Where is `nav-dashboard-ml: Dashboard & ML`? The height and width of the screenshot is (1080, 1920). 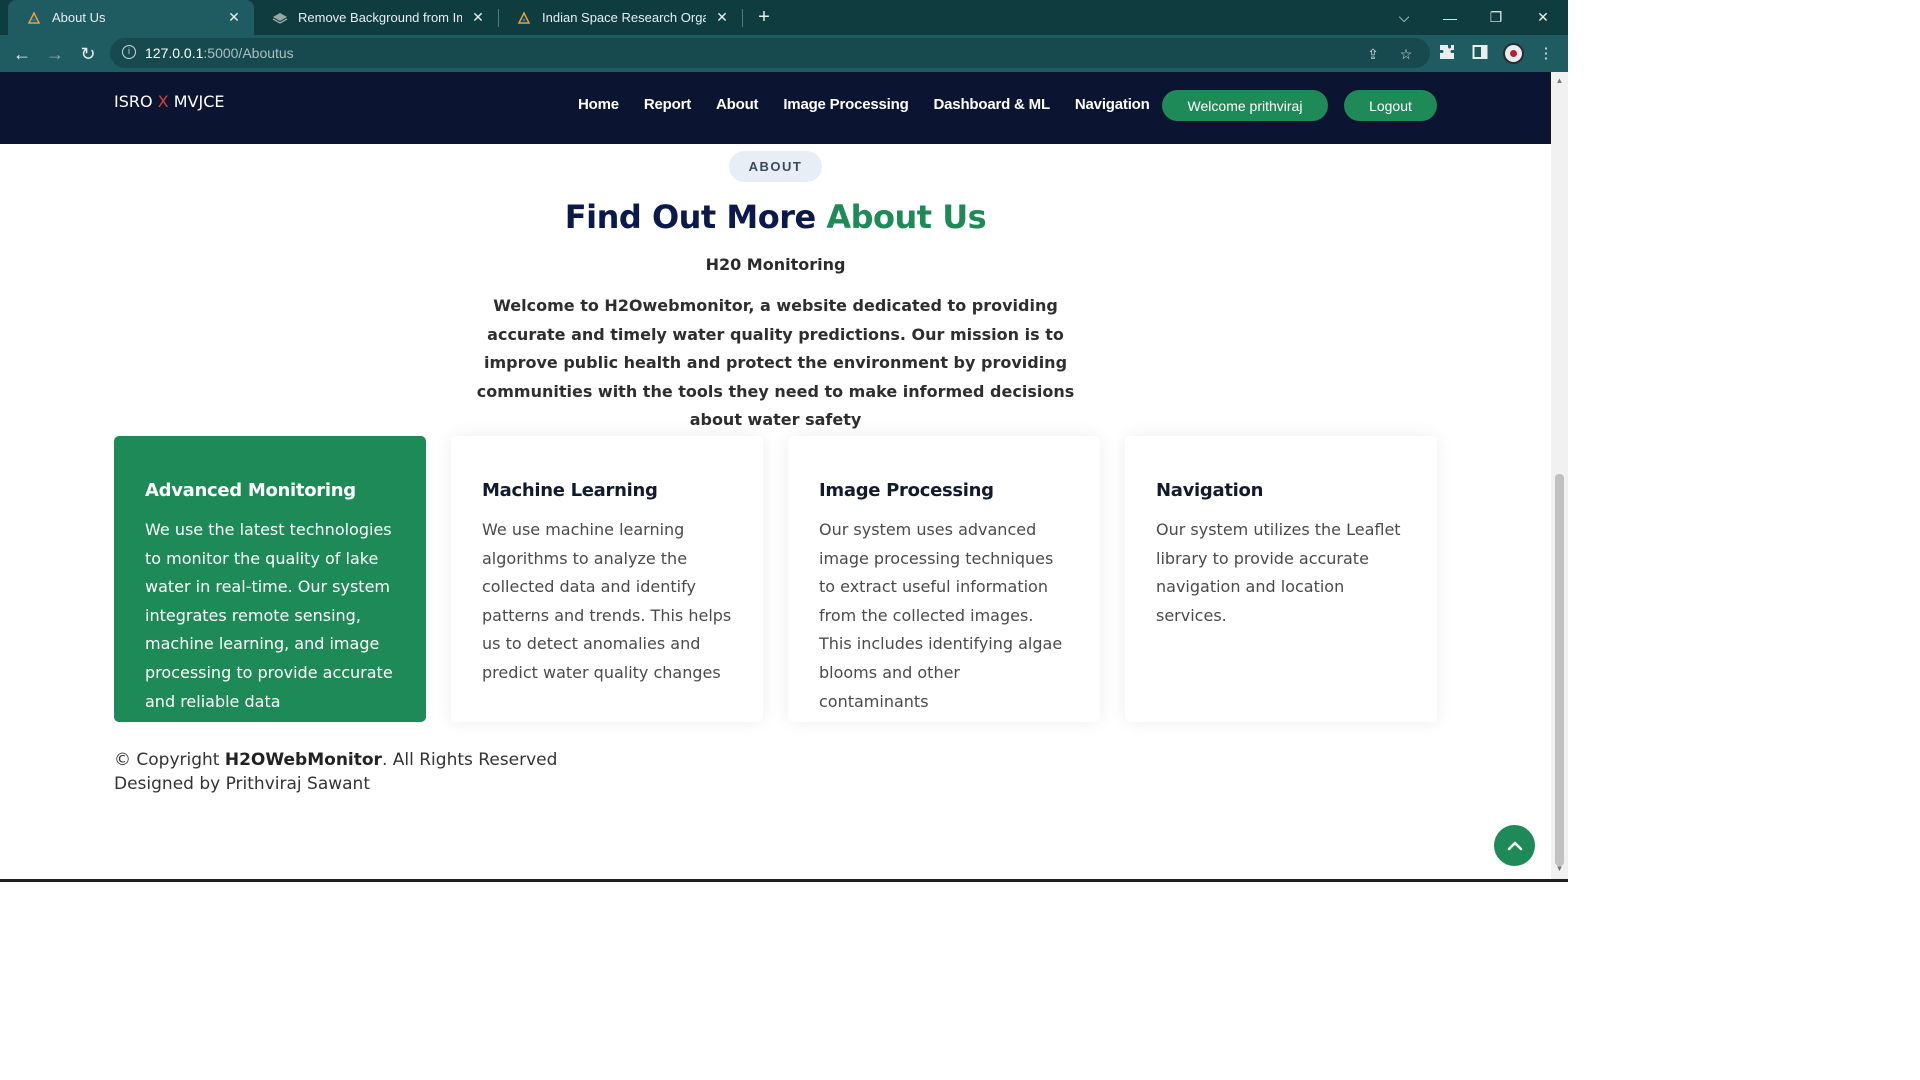 nav-dashboard-ml: Dashboard & ML is located at coordinates (992, 104).